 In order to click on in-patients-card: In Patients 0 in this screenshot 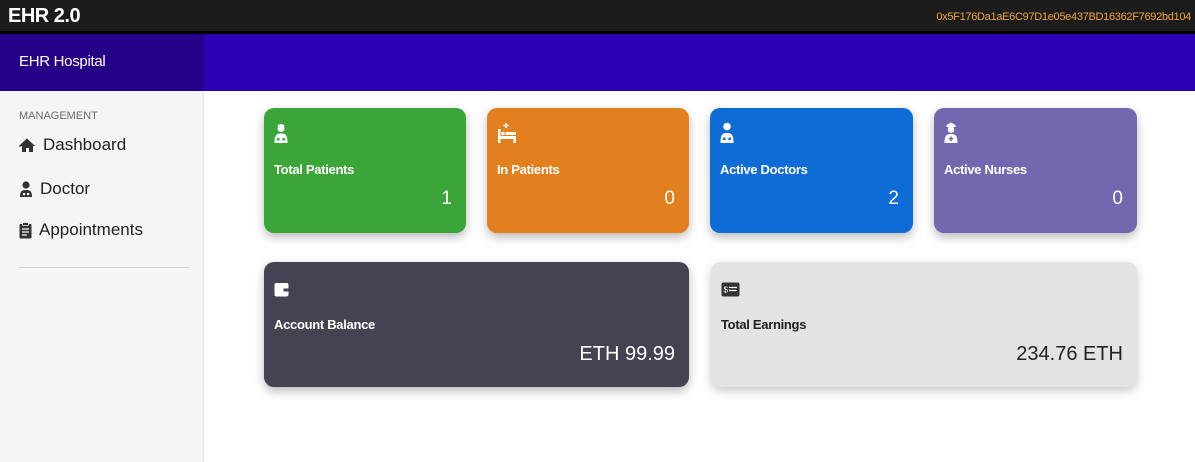, I will do `click(588, 170)`.